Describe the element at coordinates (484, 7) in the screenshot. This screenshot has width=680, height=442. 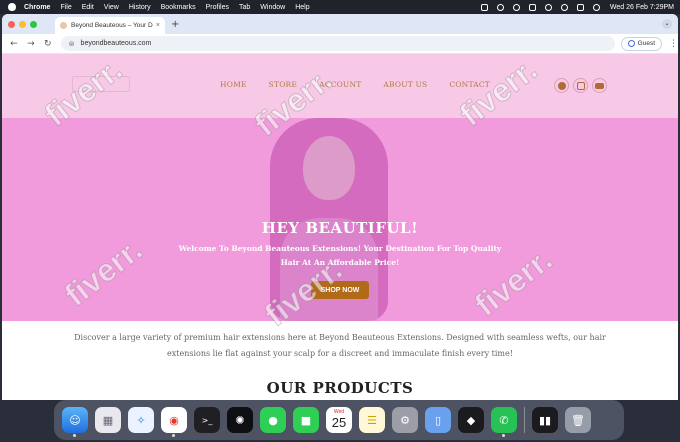
I see `screen-icon` at that location.